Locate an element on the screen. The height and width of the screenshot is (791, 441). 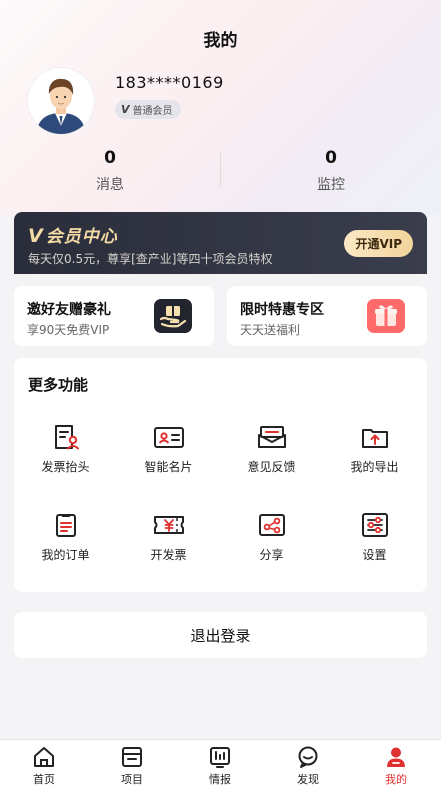
tab-project: 项目 is located at coordinates (132, 766).